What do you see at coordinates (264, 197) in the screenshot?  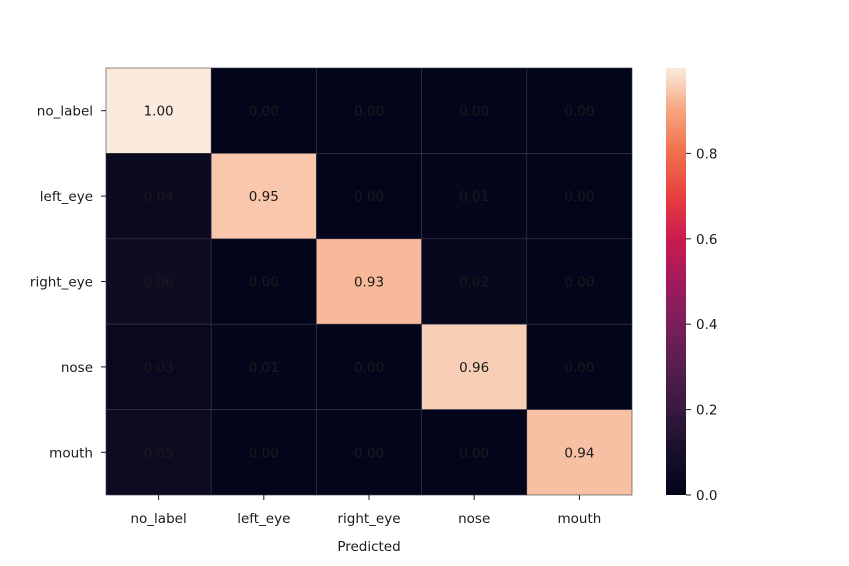 I see `cell-value-label: 0.95` at bounding box center [264, 197].